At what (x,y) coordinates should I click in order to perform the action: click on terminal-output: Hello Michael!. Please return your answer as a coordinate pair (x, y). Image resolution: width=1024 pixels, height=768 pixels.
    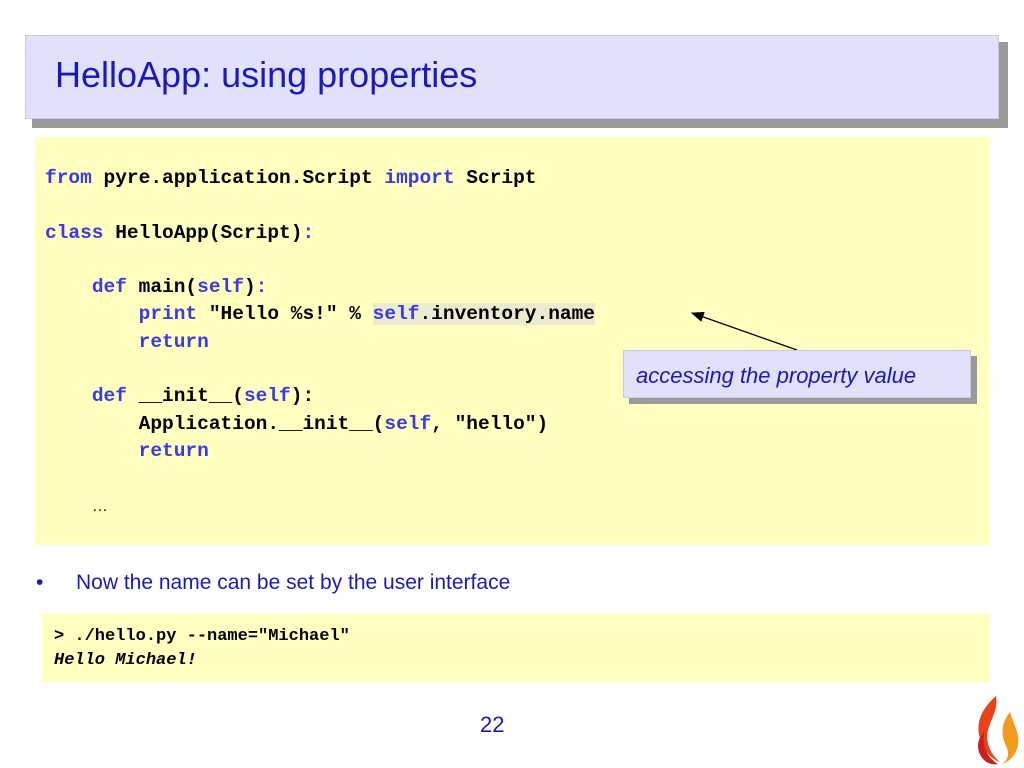
    Looking at the image, I should click on (125, 660).